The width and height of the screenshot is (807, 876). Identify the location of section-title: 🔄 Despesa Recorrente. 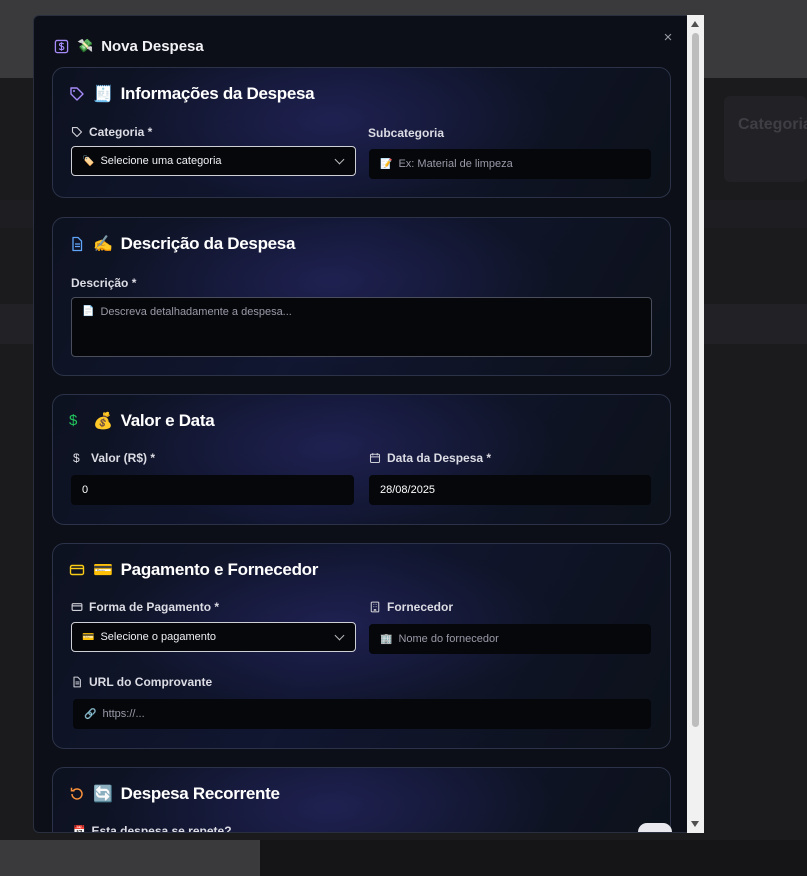
(174, 794).